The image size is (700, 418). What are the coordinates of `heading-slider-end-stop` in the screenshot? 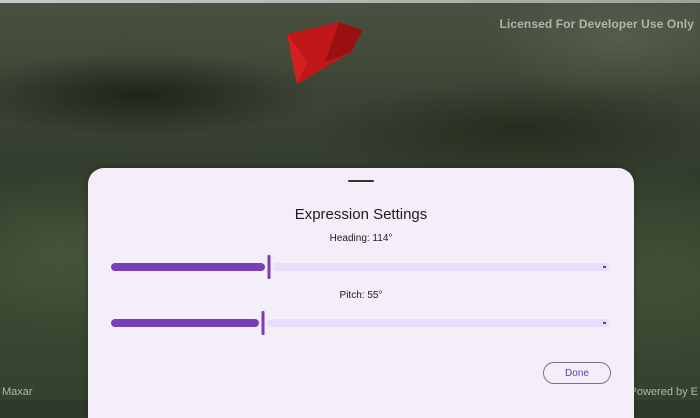 It's located at (604, 267).